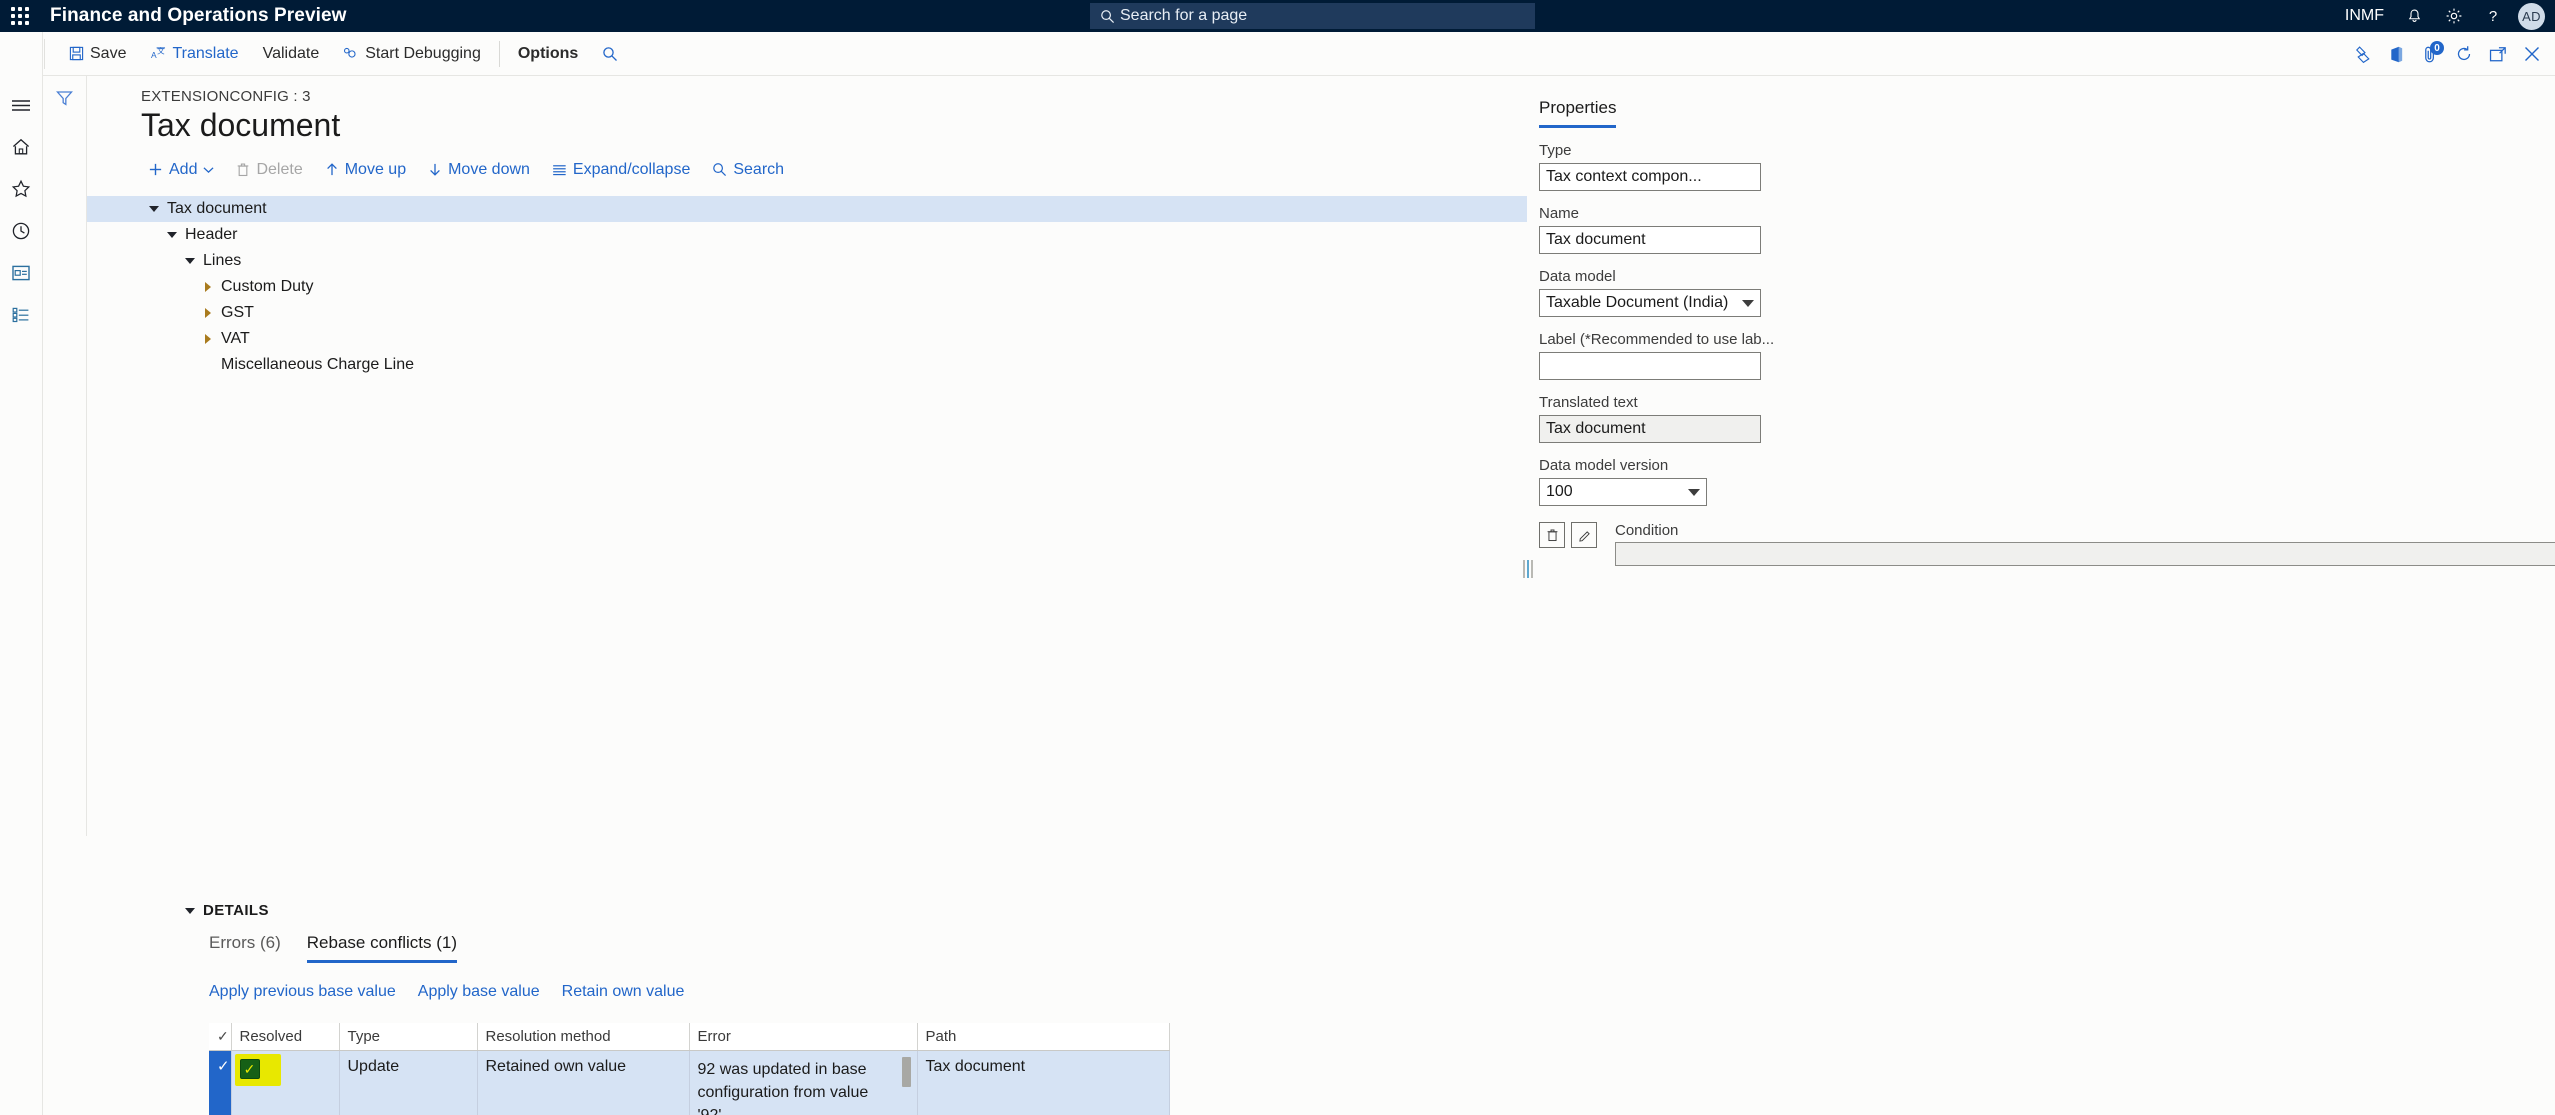 The height and width of the screenshot is (1115, 2555). Describe the element at coordinates (285, 1082) in the screenshot. I see `cell-resolved: ✓` at that location.